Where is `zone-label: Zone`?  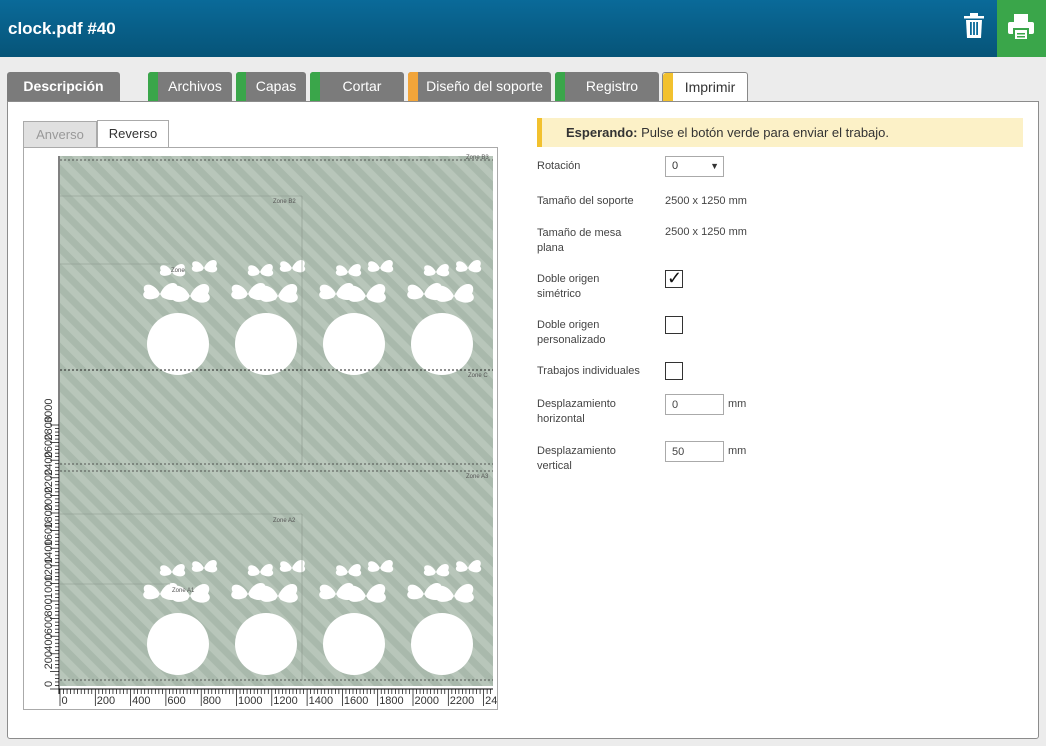 zone-label: Zone is located at coordinates (178, 271).